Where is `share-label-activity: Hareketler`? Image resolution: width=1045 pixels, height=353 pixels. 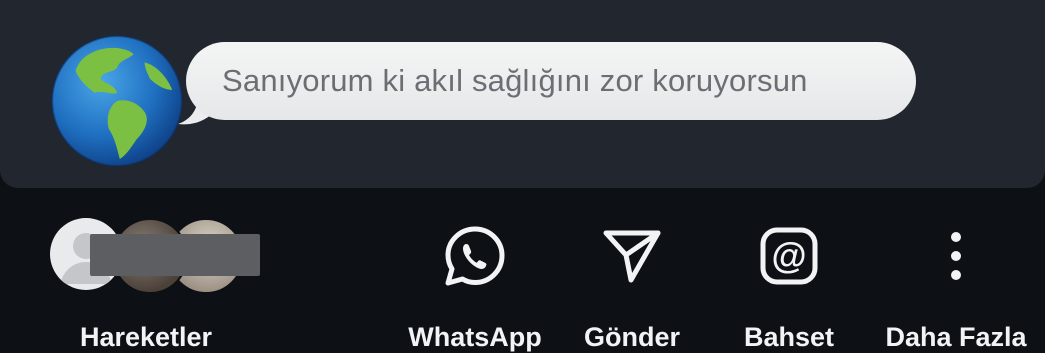 share-label-activity: Hareketler is located at coordinates (146, 337).